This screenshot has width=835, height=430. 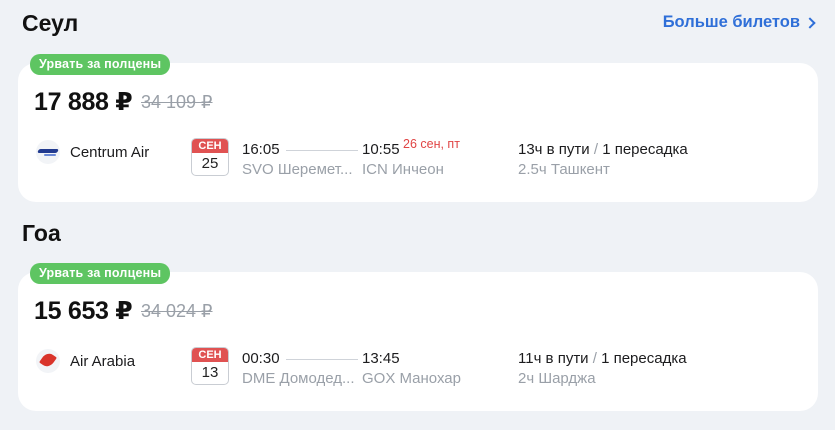 I want to click on ticket-price: 17 888 ₽, so click(x=83, y=102).